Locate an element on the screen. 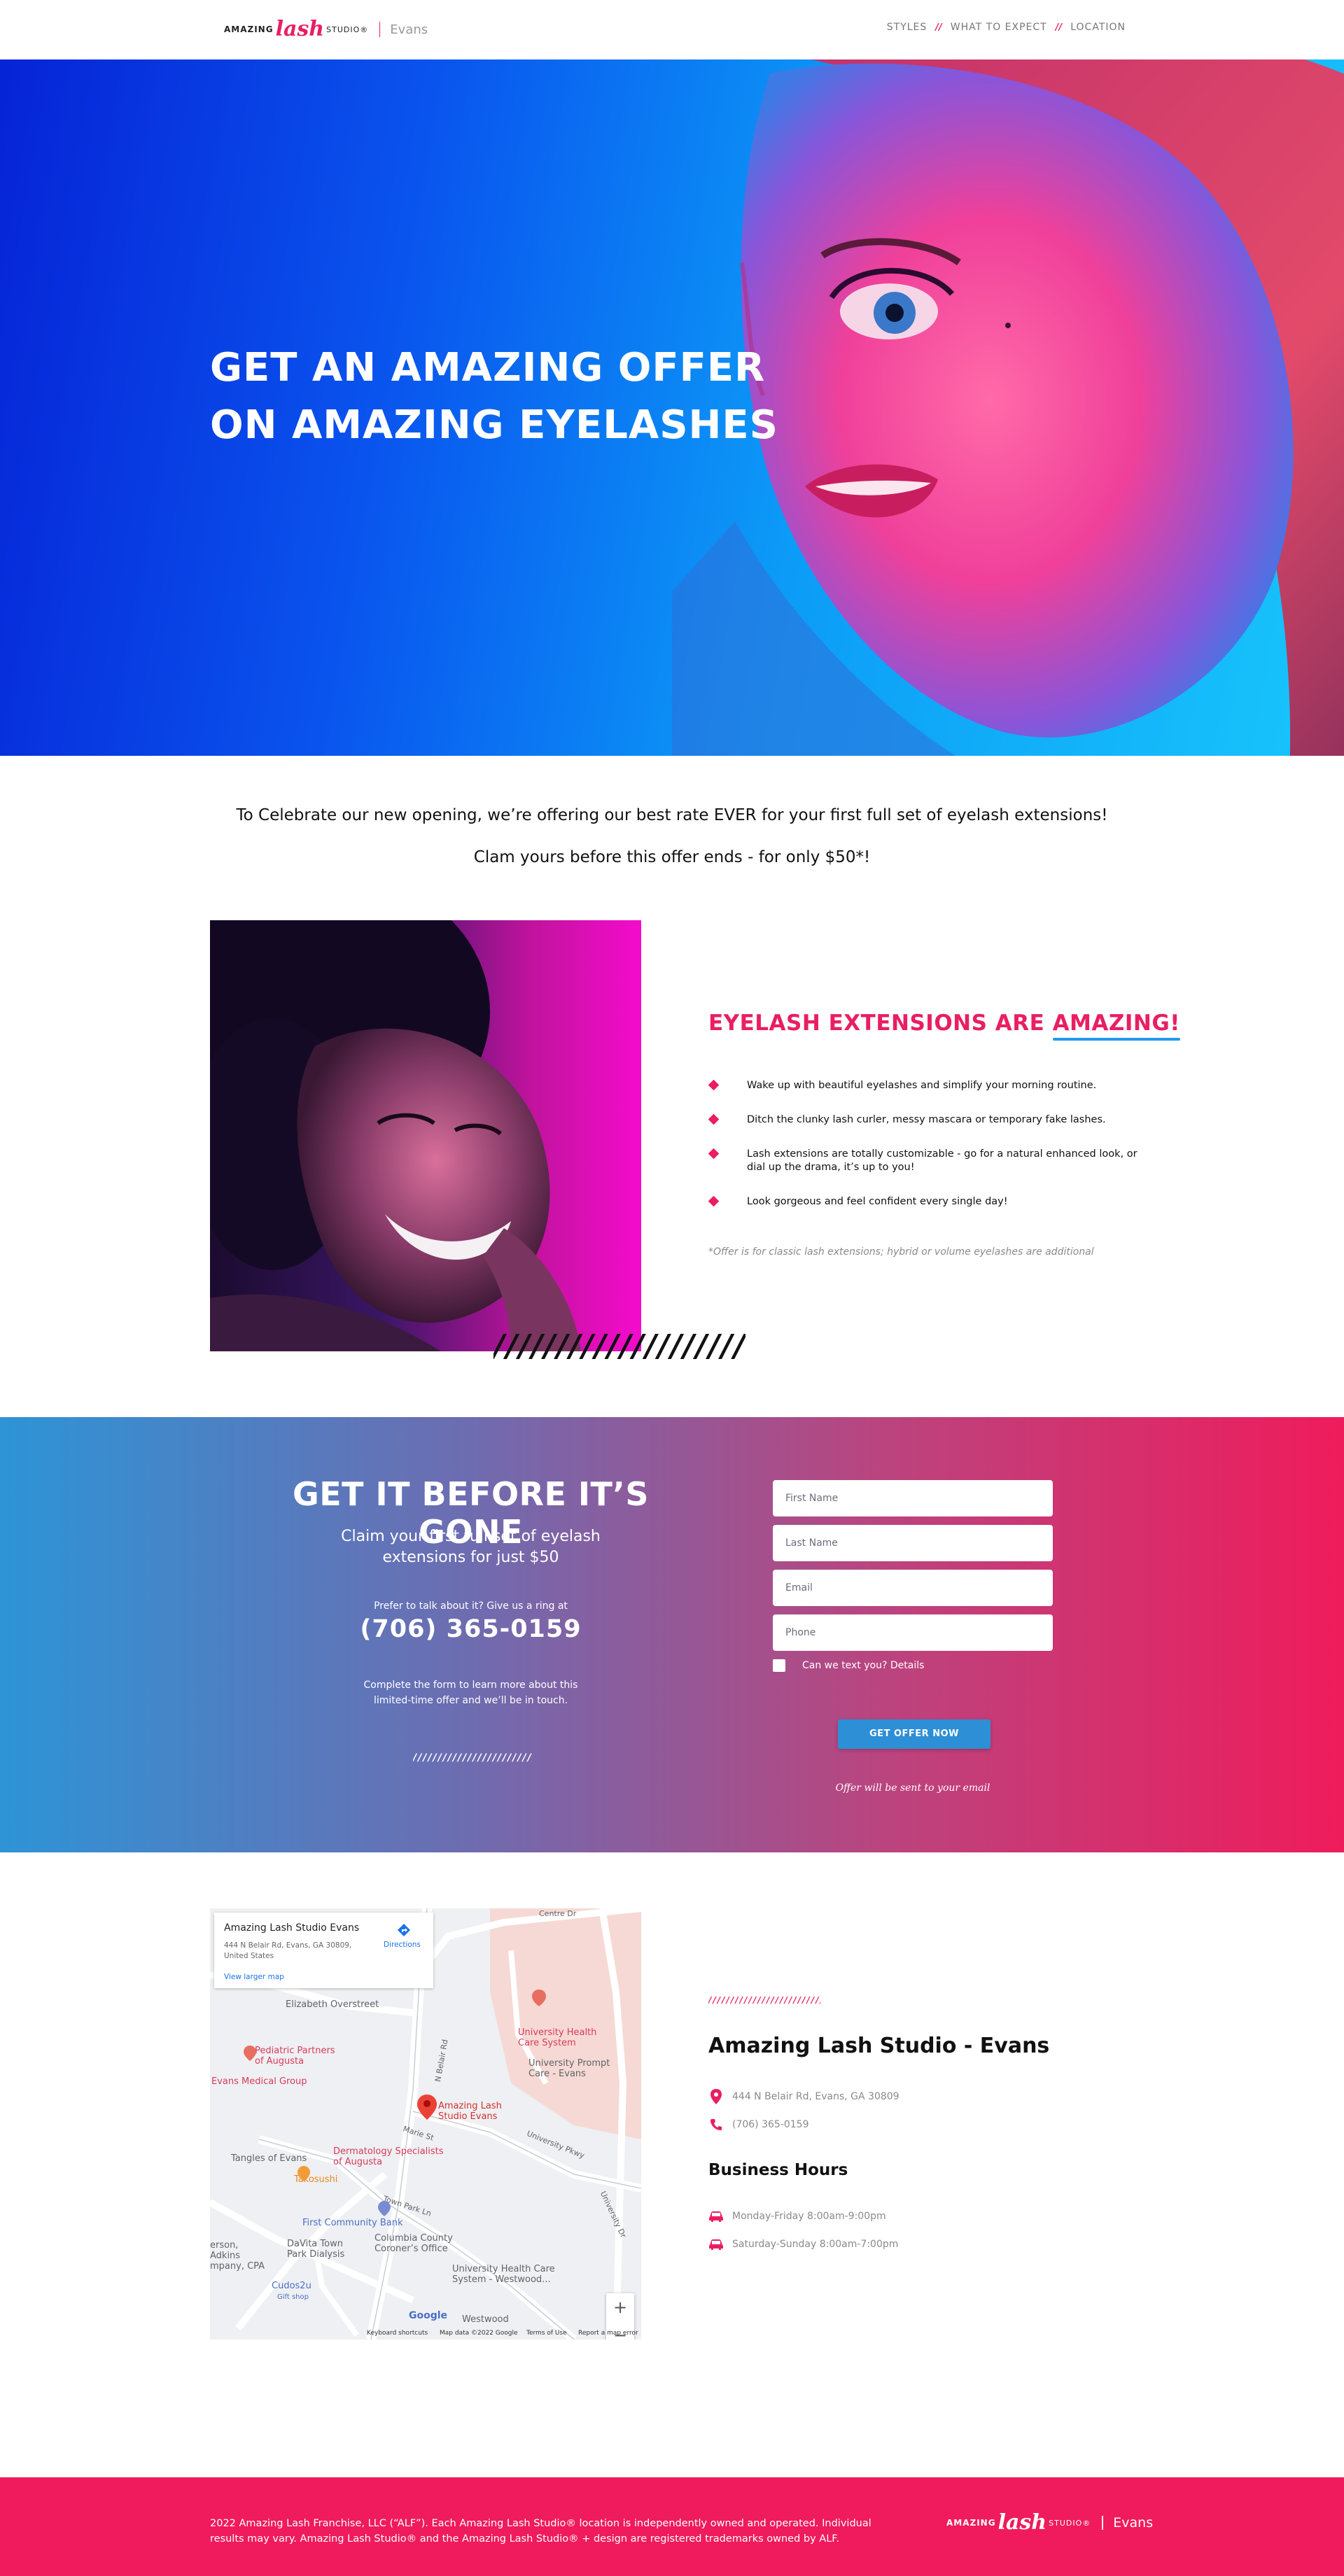 This screenshot has height=2576, width=1344. footer-logo-studio: STUDIO® is located at coordinates (1070, 2523).